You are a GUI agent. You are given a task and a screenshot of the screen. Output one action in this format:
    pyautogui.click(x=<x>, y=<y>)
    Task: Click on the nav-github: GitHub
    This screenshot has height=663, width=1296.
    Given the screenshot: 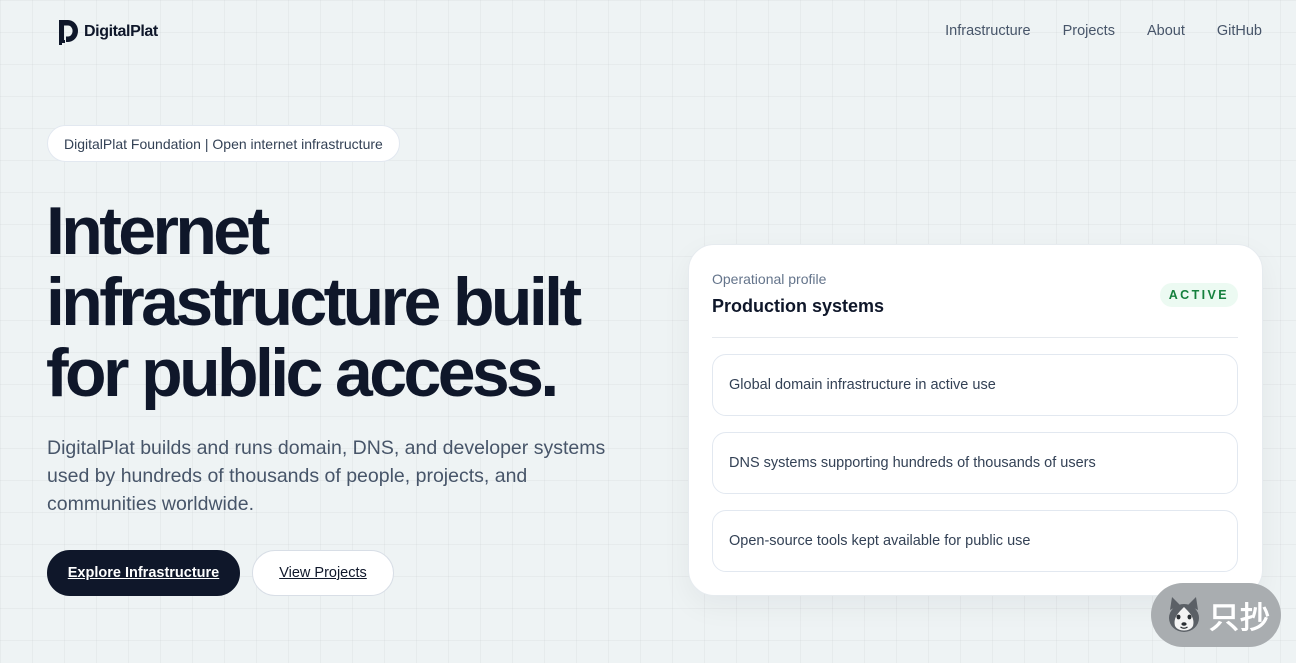 What is the action you would take?
    pyautogui.click(x=1239, y=31)
    